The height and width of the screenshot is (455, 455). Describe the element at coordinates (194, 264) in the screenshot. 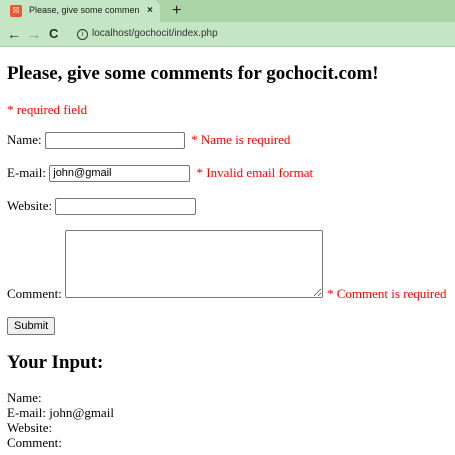

I see `comment-textarea` at that location.